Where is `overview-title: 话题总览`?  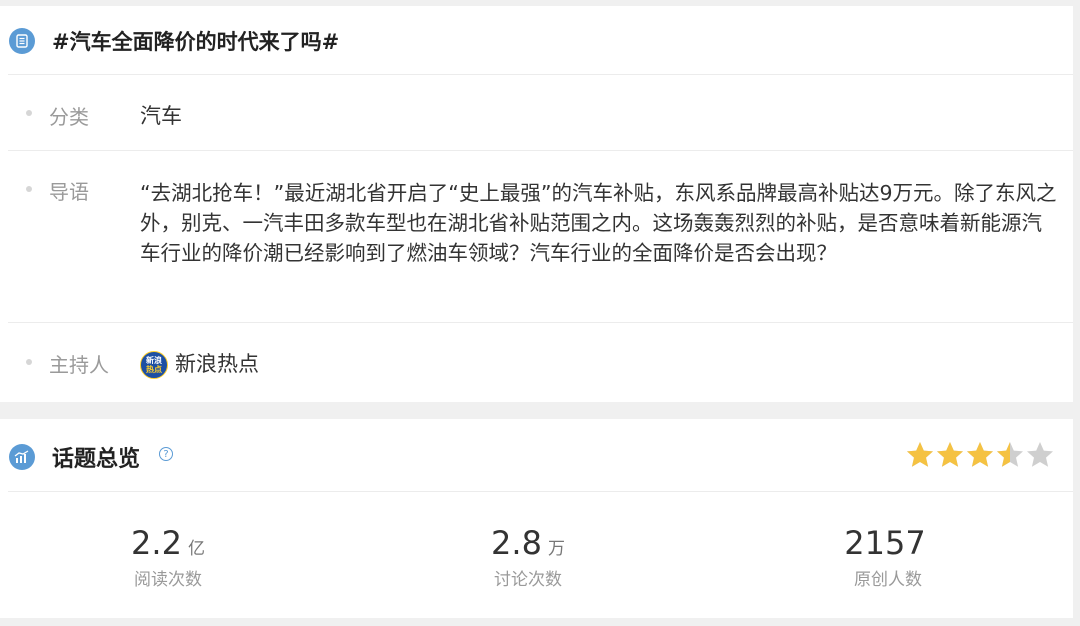 overview-title: 话题总览 is located at coordinates (96, 459).